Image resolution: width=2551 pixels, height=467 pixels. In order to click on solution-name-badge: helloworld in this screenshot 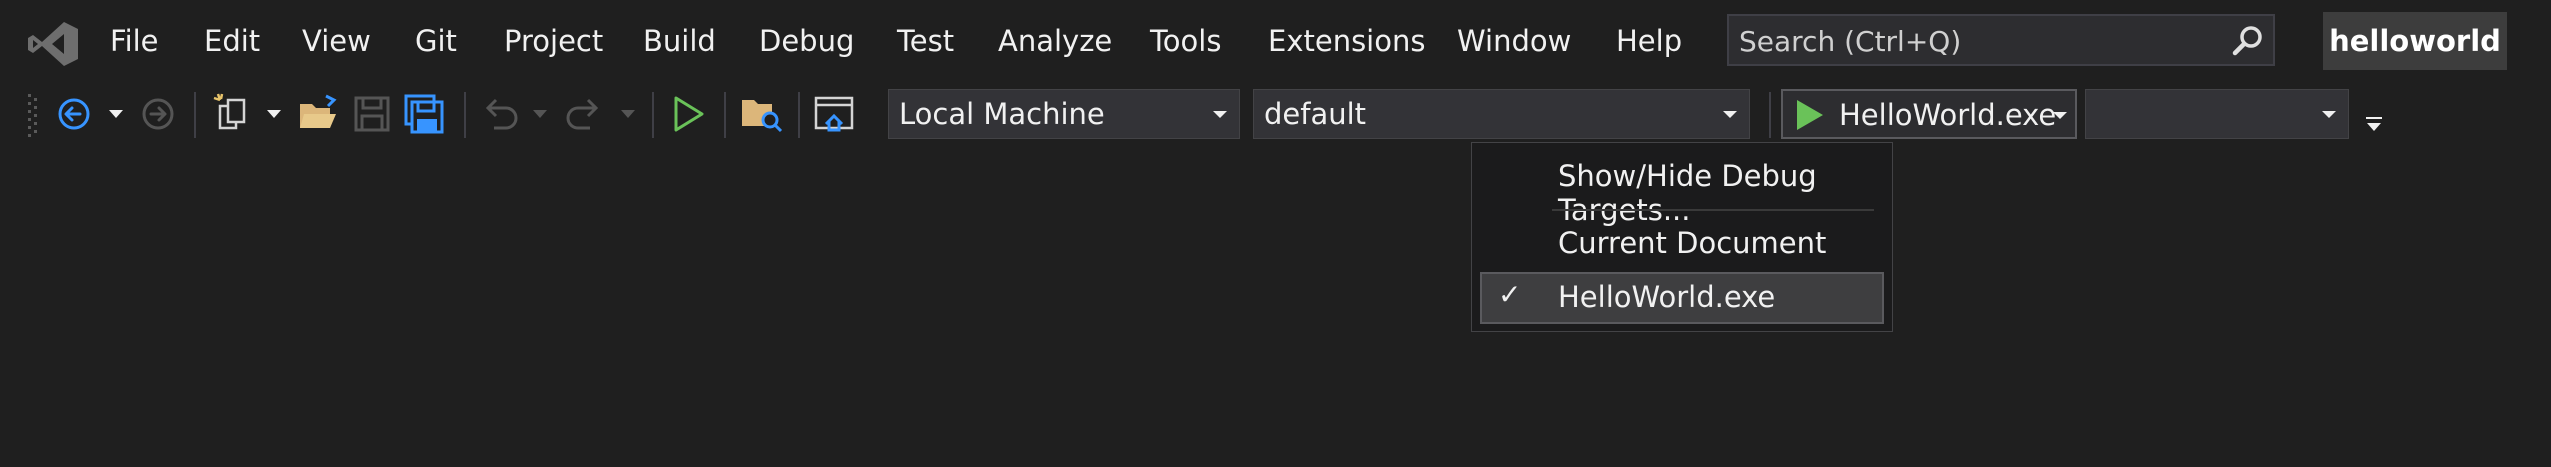, I will do `click(2415, 41)`.